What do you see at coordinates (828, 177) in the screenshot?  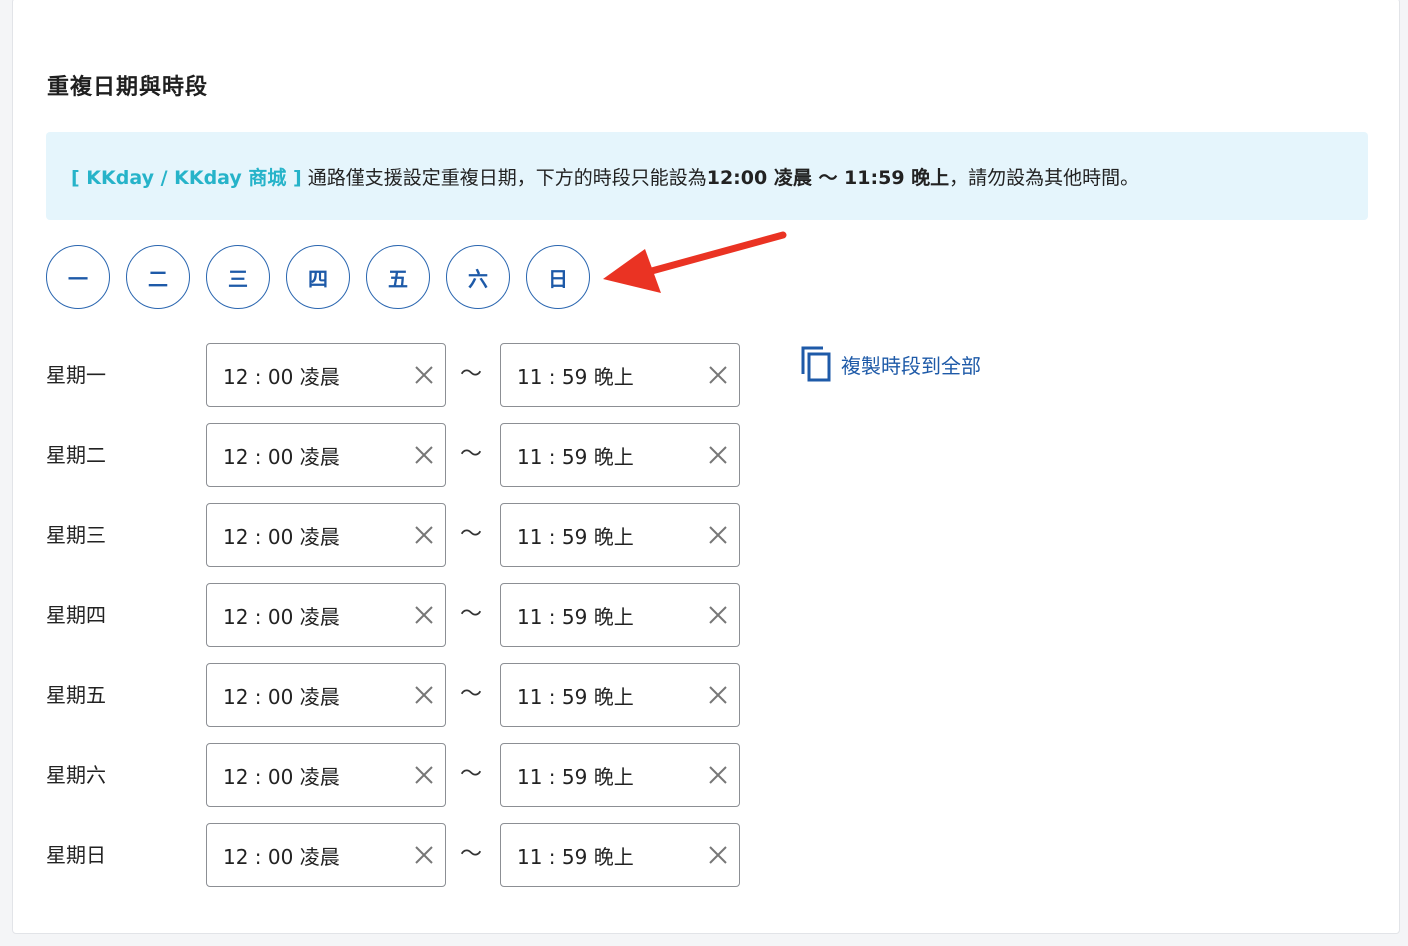 I see `notice-bold-range: 12:00 凌晨 〜 11:59 晚上` at bounding box center [828, 177].